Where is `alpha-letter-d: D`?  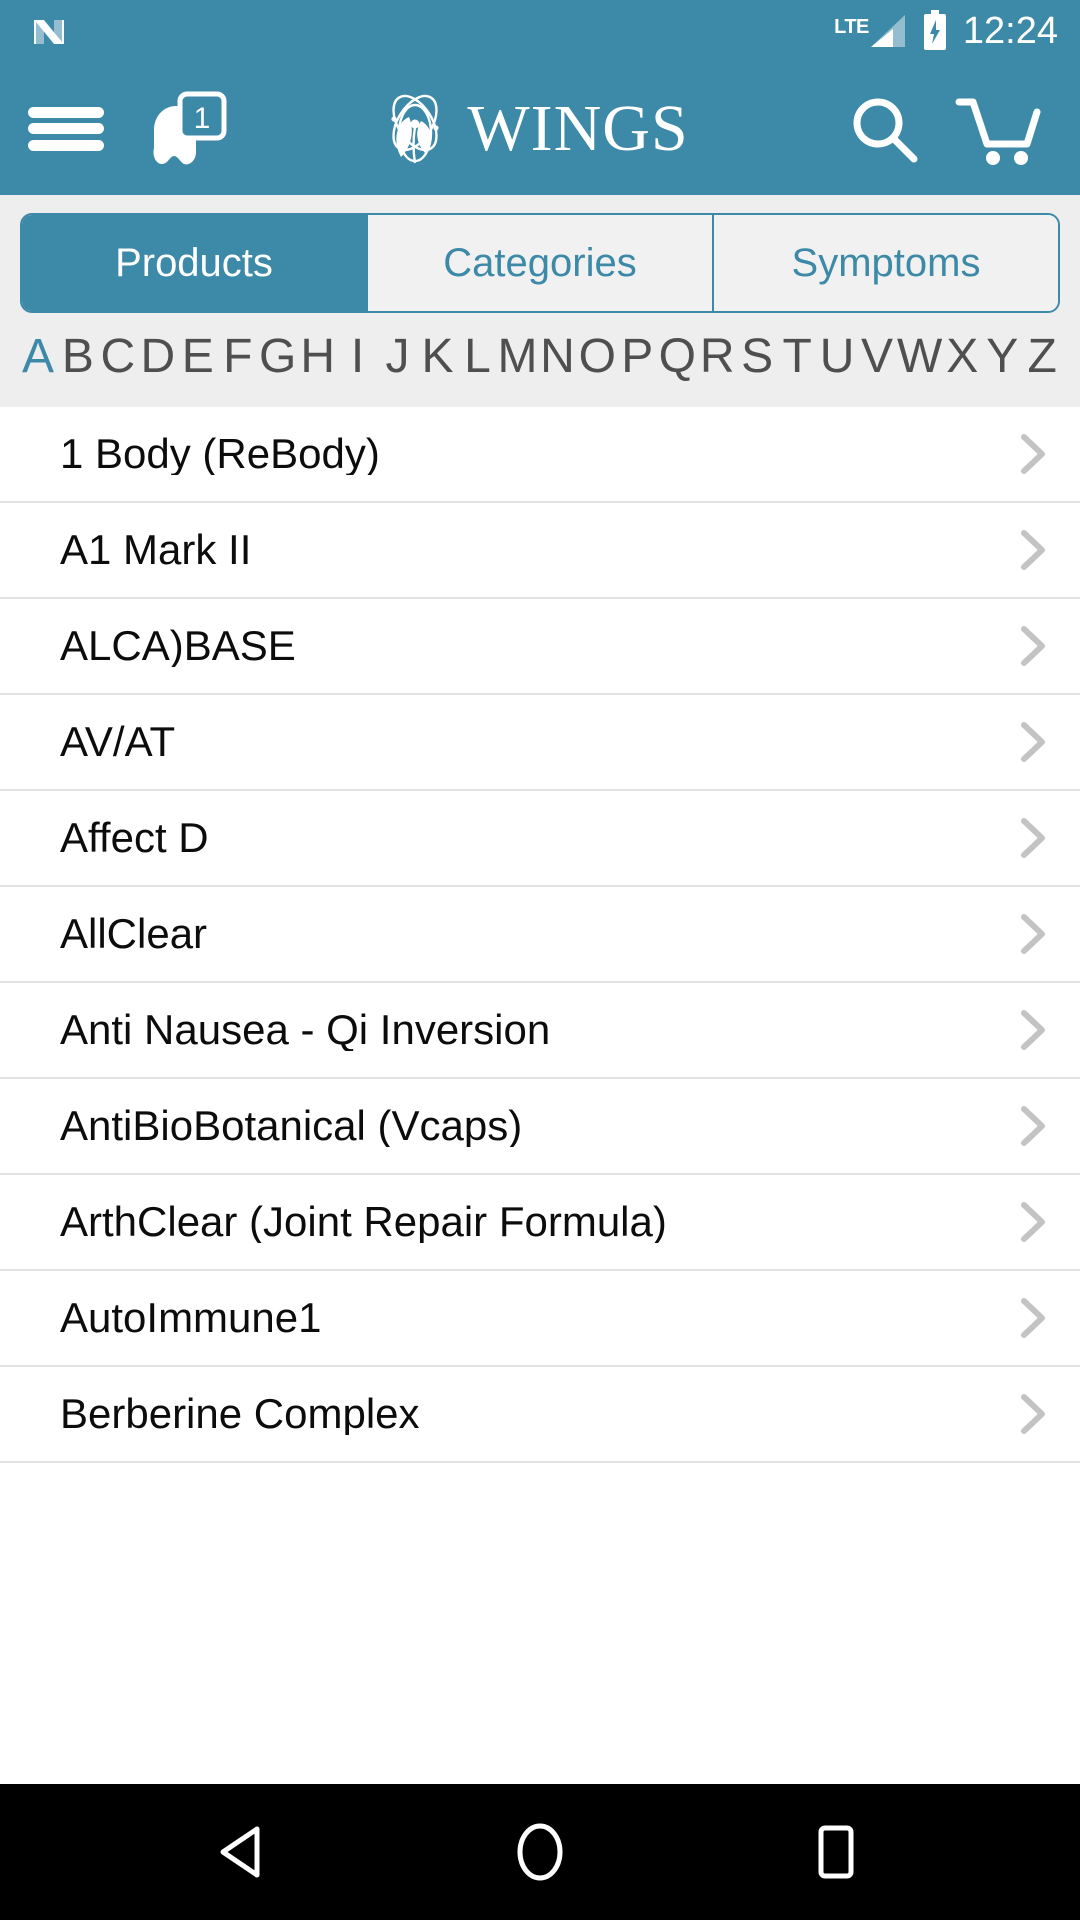 alpha-letter-d: D is located at coordinates (158, 357).